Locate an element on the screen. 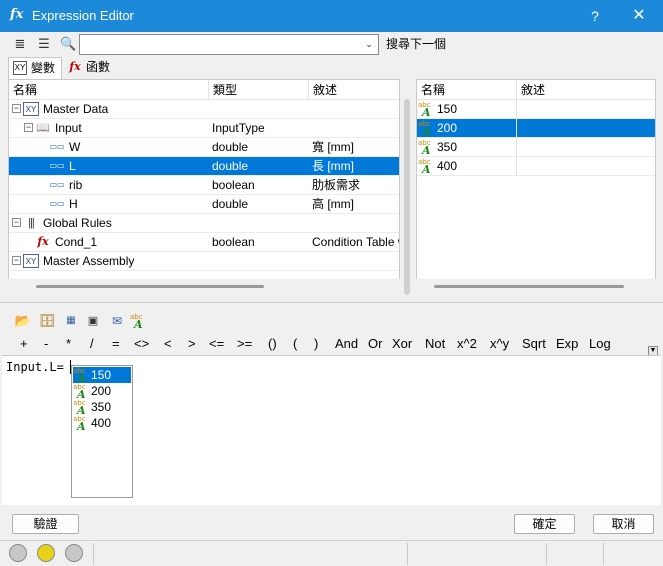 This screenshot has width=663, height=566. operator-not-button: Not is located at coordinates (435, 344).